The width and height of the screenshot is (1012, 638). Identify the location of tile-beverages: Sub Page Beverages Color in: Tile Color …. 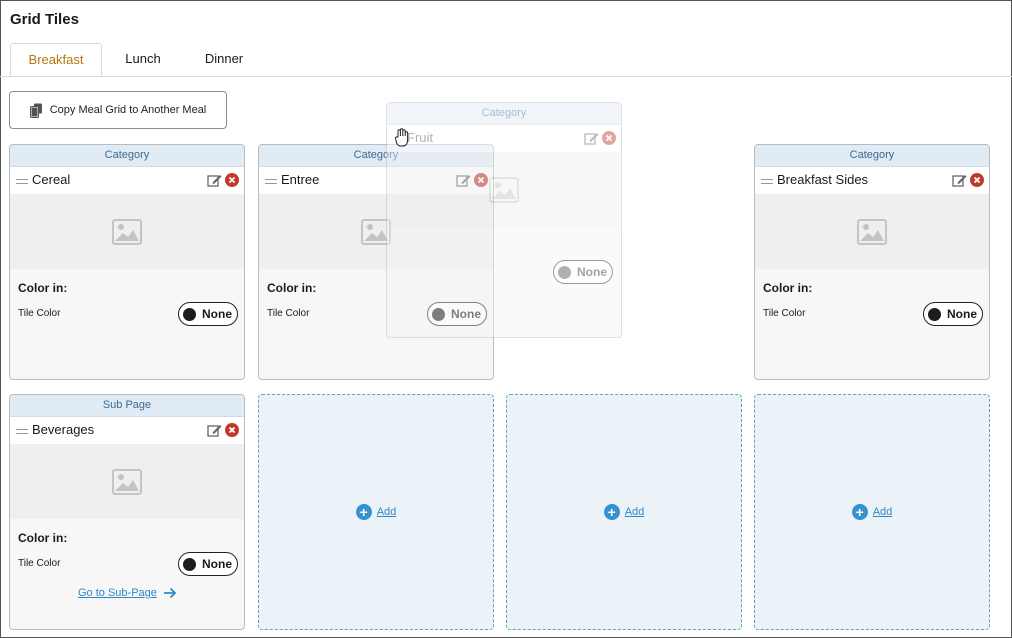
(127, 512).